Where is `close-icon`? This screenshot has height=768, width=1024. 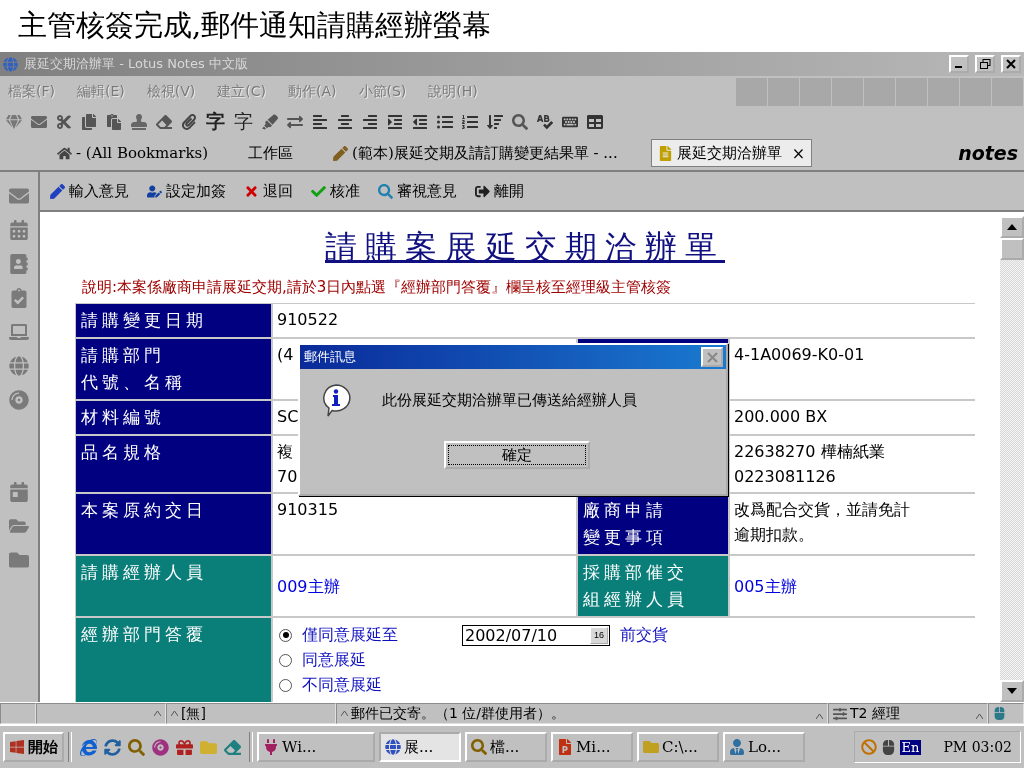 close-icon is located at coordinates (1011, 64).